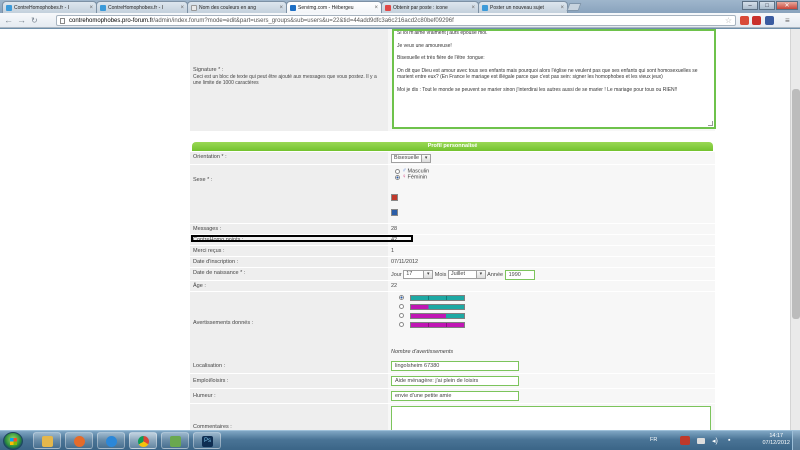  What do you see at coordinates (495, 275) in the screenshot?
I see `annee-label: Année` at bounding box center [495, 275].